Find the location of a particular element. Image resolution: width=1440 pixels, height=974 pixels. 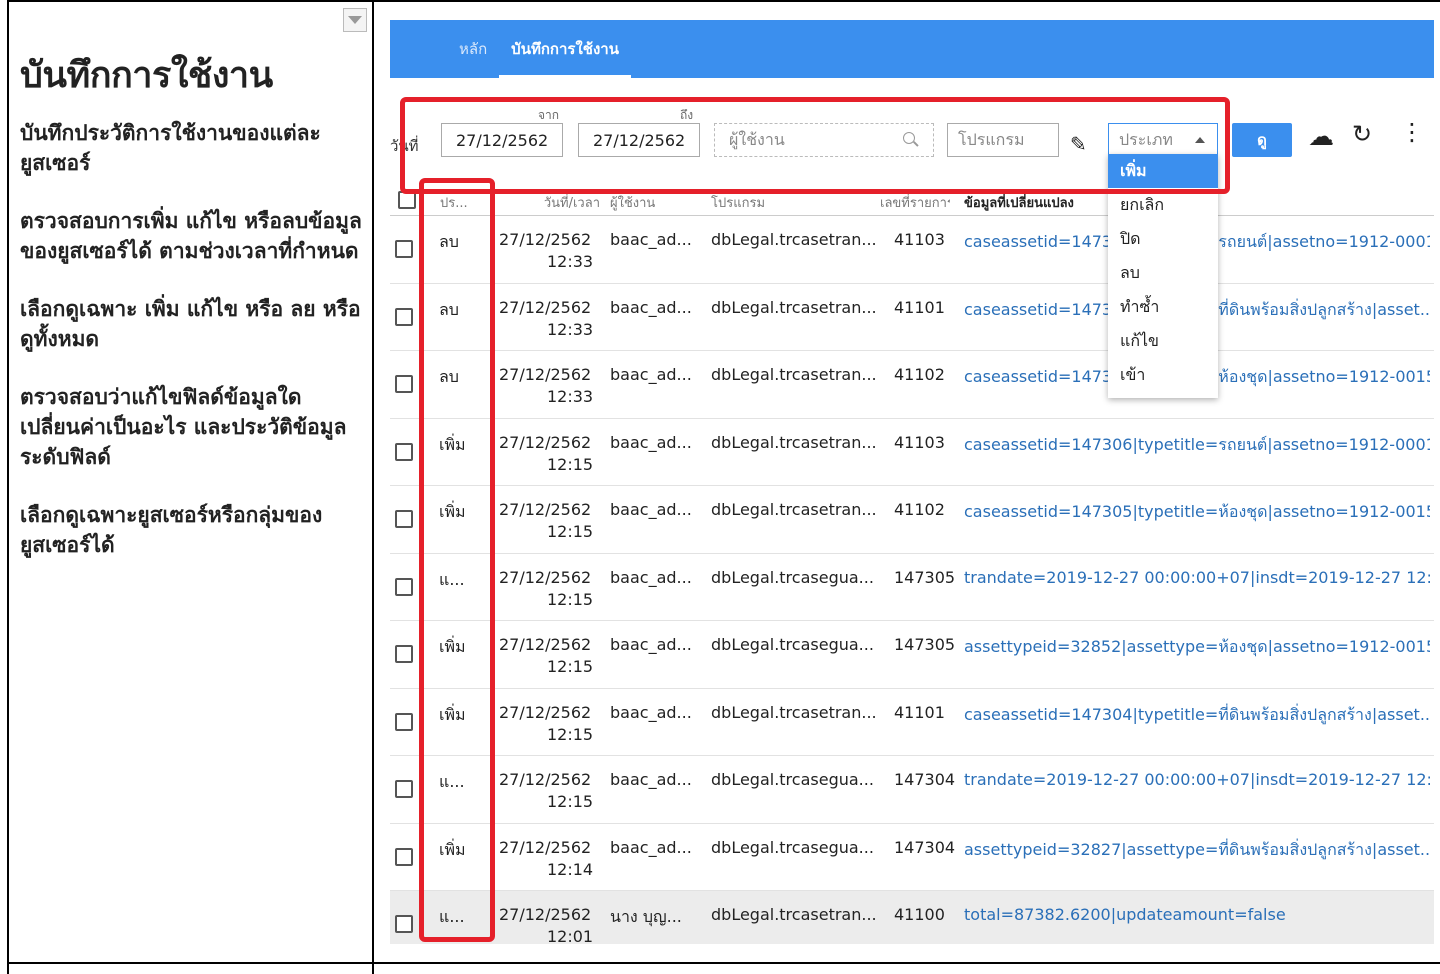

type-option: ลบ is located at coordinates (1163, 273).